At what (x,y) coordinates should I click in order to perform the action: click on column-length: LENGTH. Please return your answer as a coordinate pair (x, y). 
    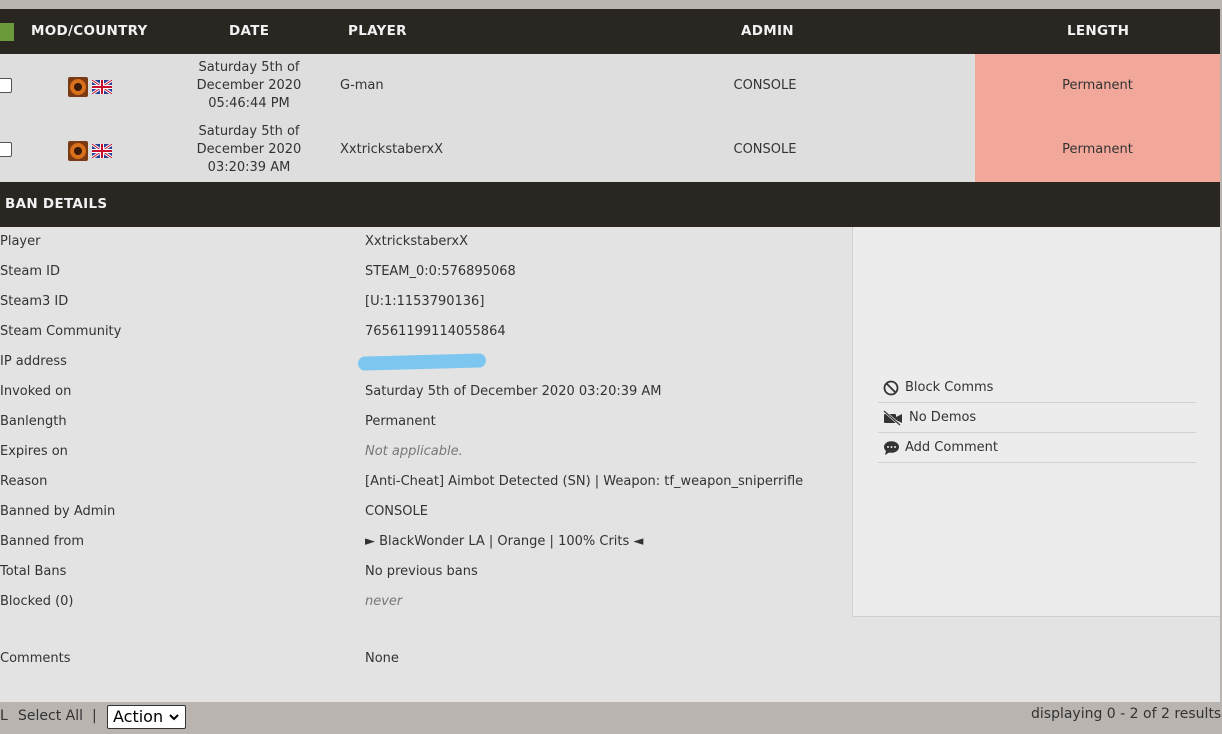
    Looking at the image, I should click on (1098, 31).